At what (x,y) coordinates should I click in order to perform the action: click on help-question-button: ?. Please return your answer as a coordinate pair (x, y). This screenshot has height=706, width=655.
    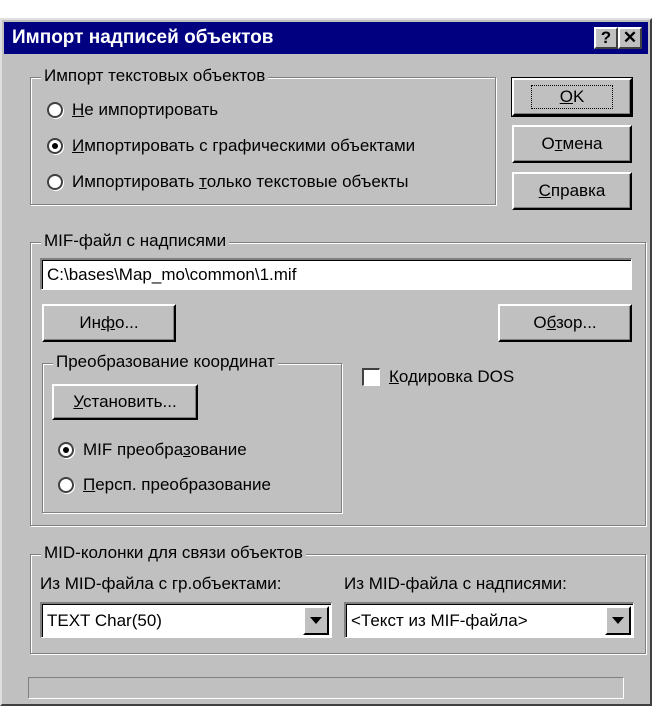
    Looking at the image, I should click on (606, 38).